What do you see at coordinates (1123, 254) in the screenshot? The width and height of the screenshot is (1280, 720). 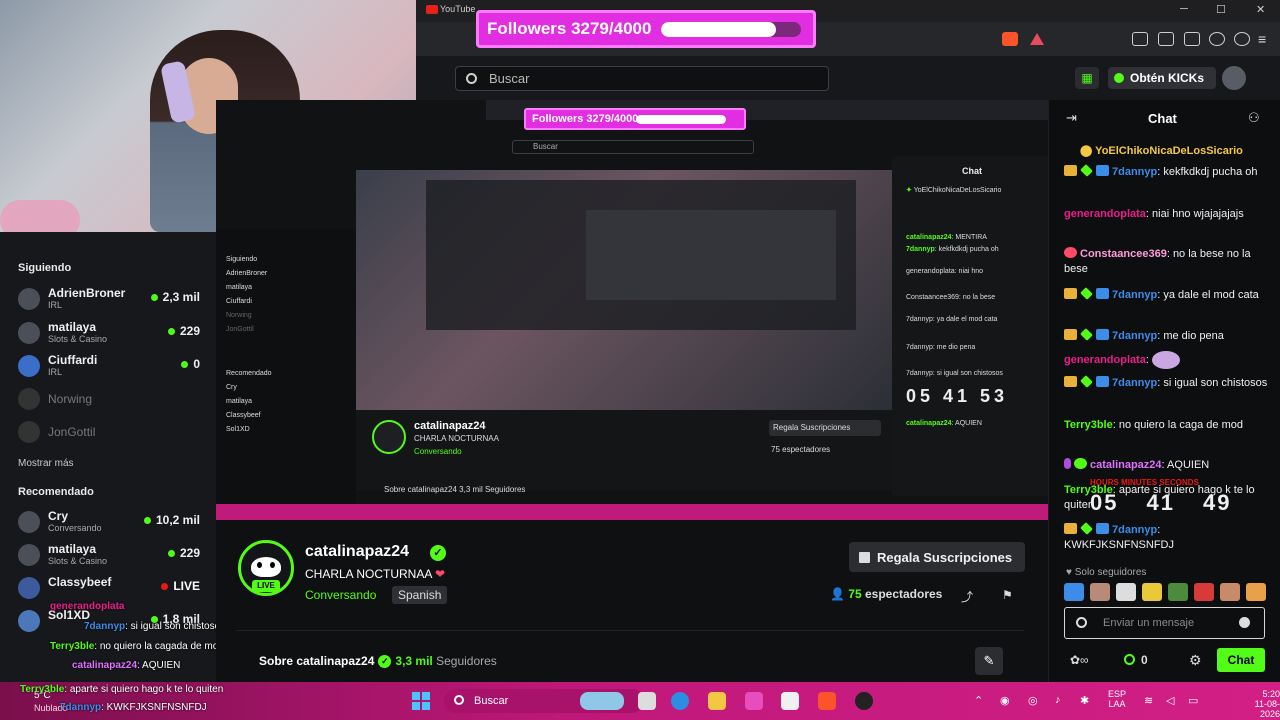 I see `chat-username: Constaancee369` at bounding box center [1123, 254].